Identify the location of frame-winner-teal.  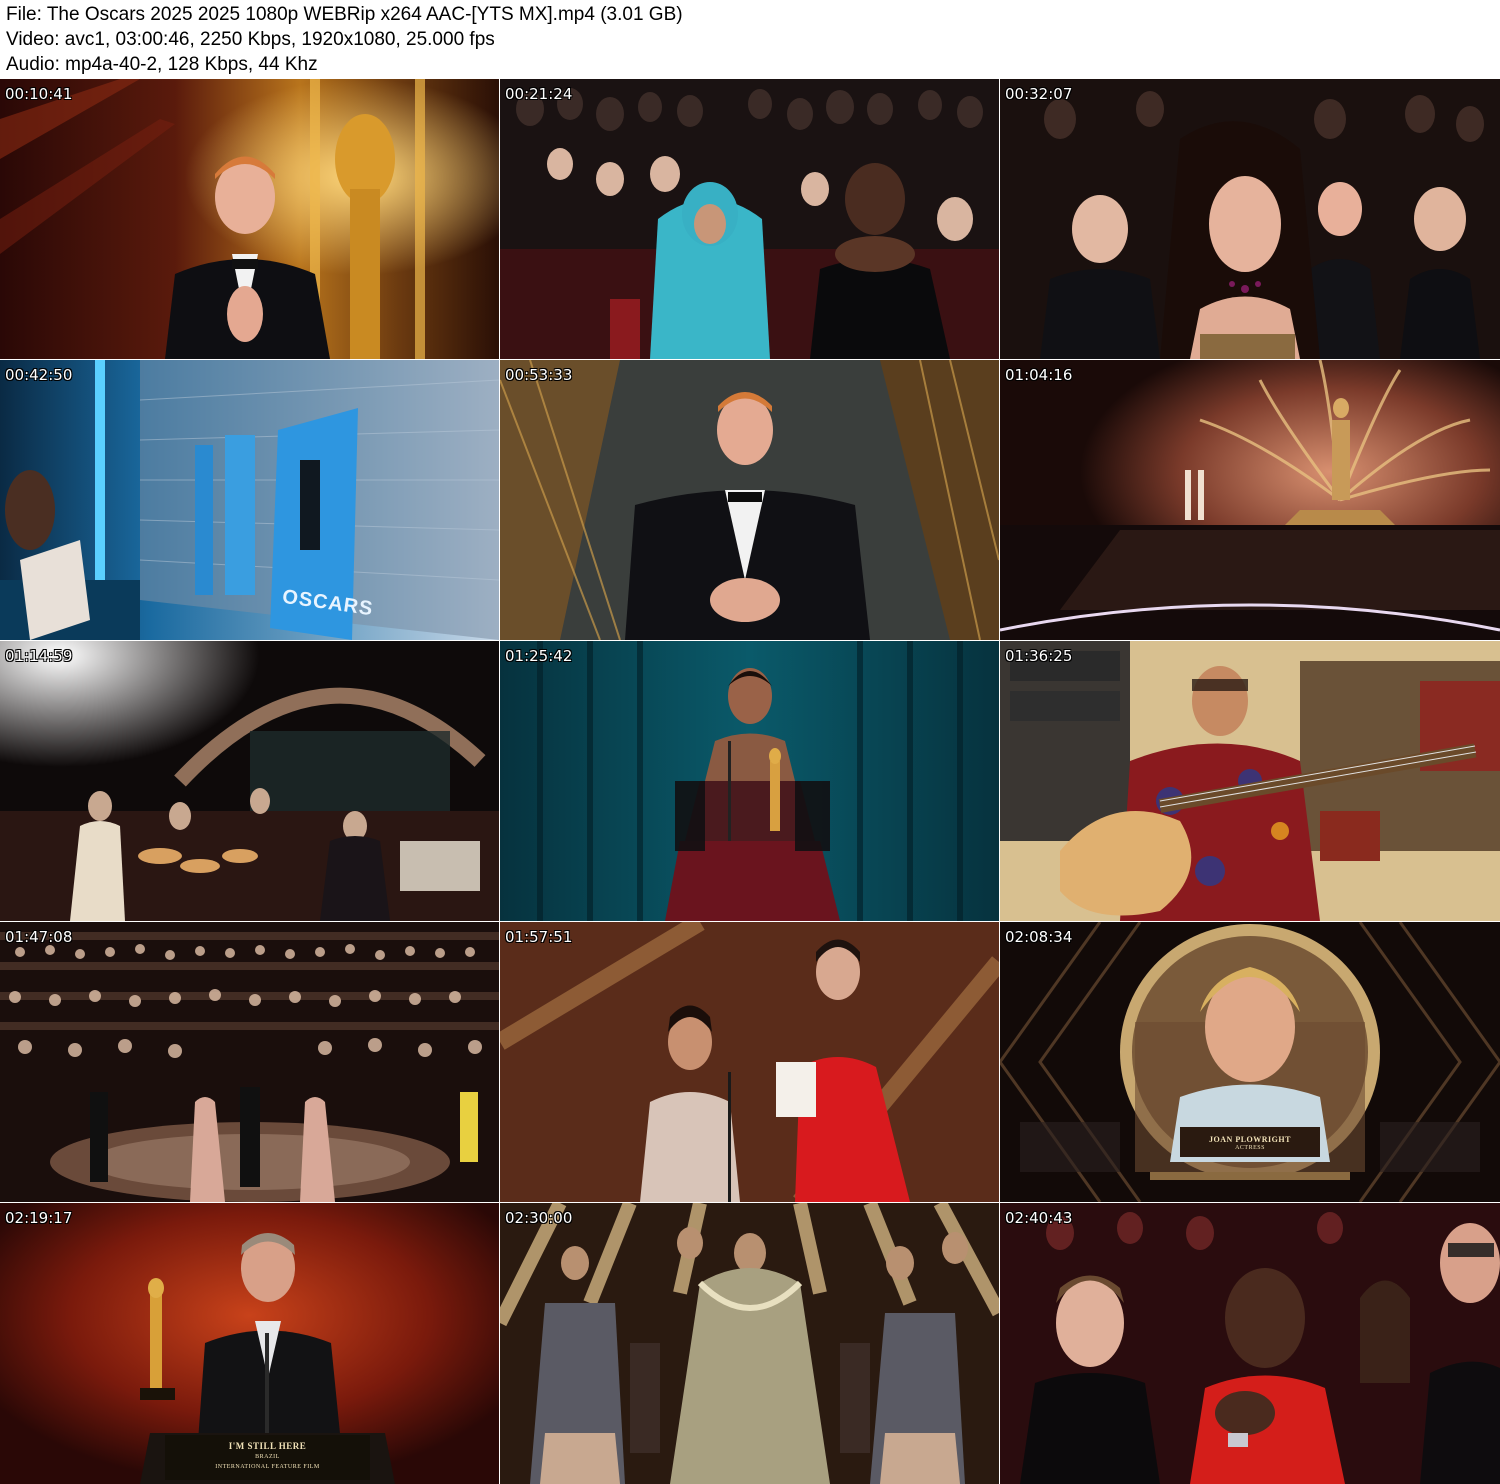
(749, 781).